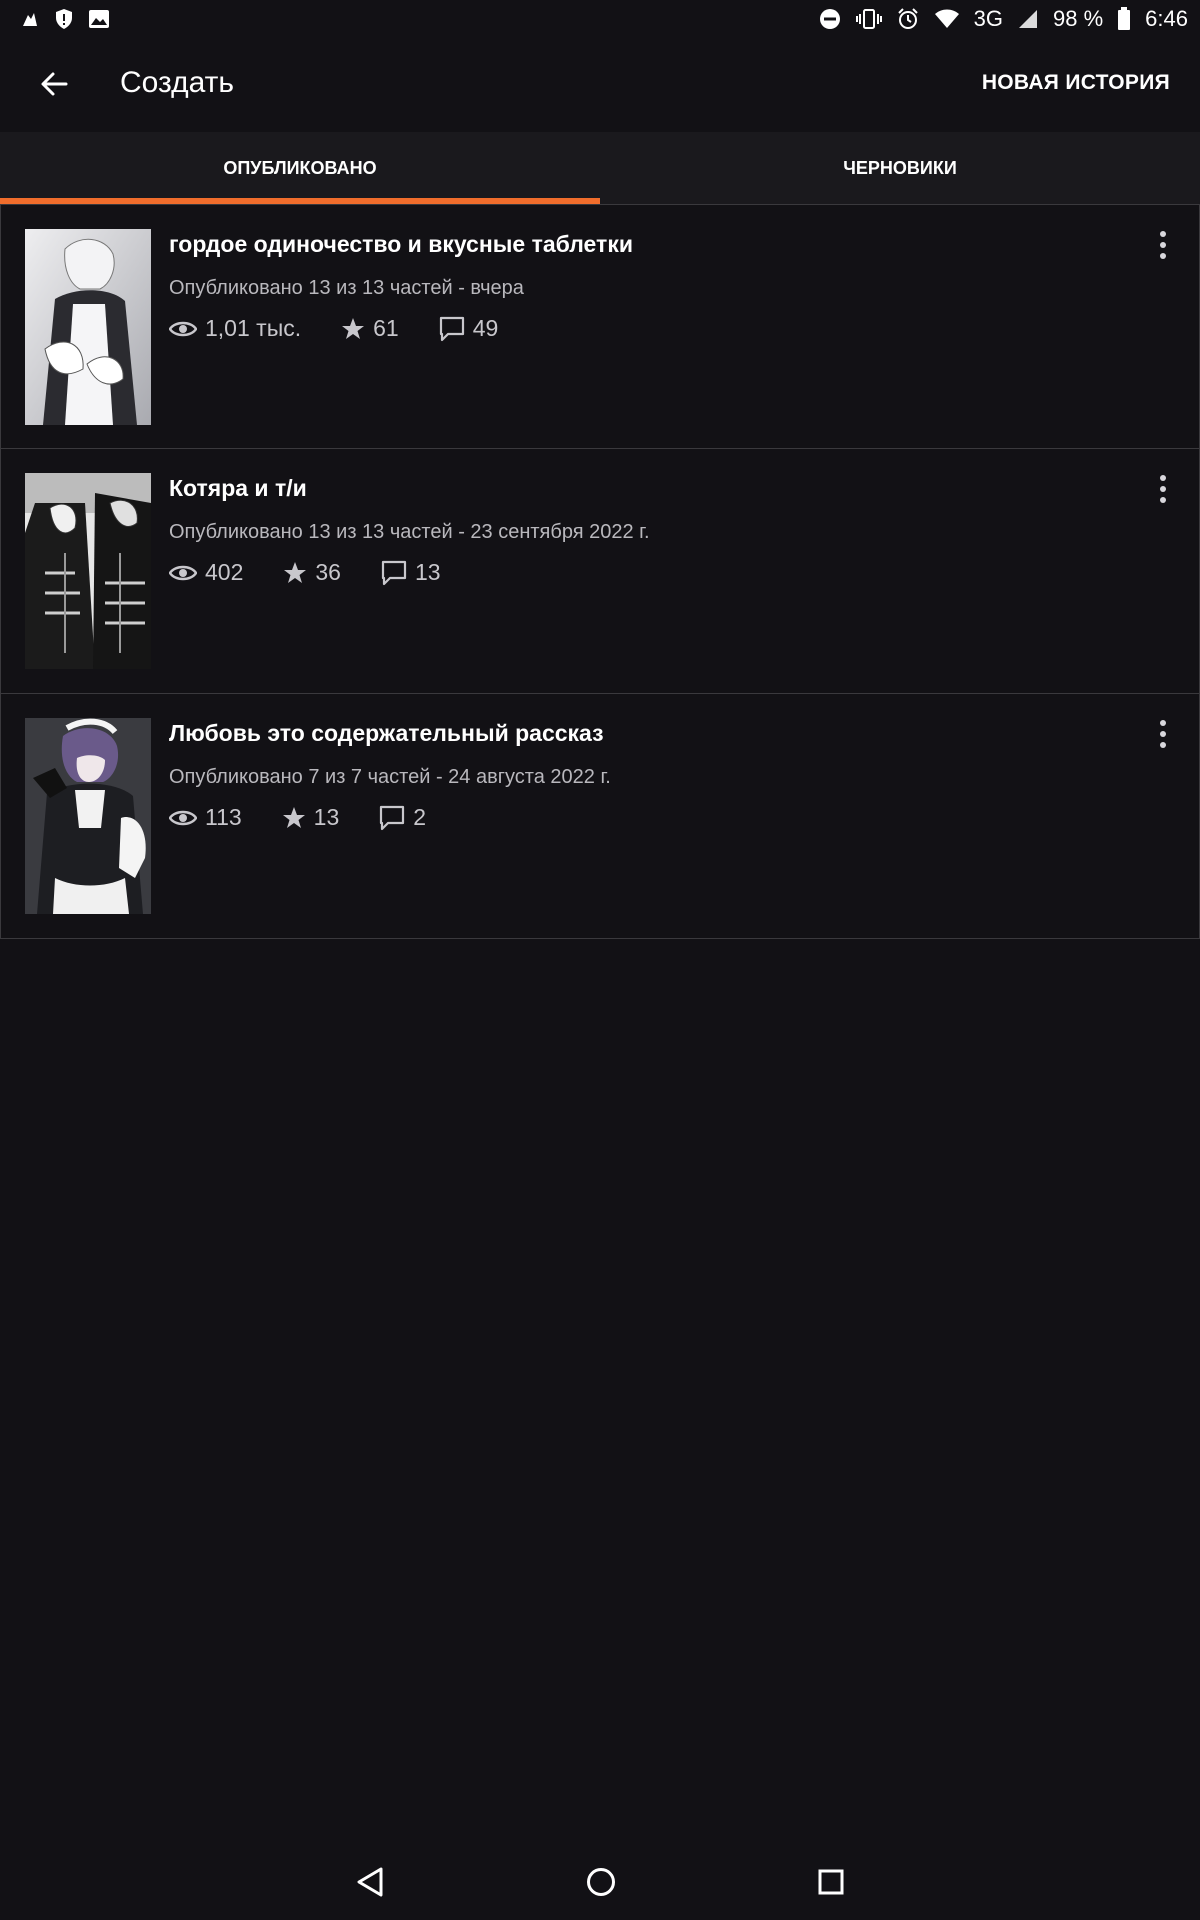 This screenshot has height=1920, width=1200. I want to click on clock: 6:46, so click(1166, 18).